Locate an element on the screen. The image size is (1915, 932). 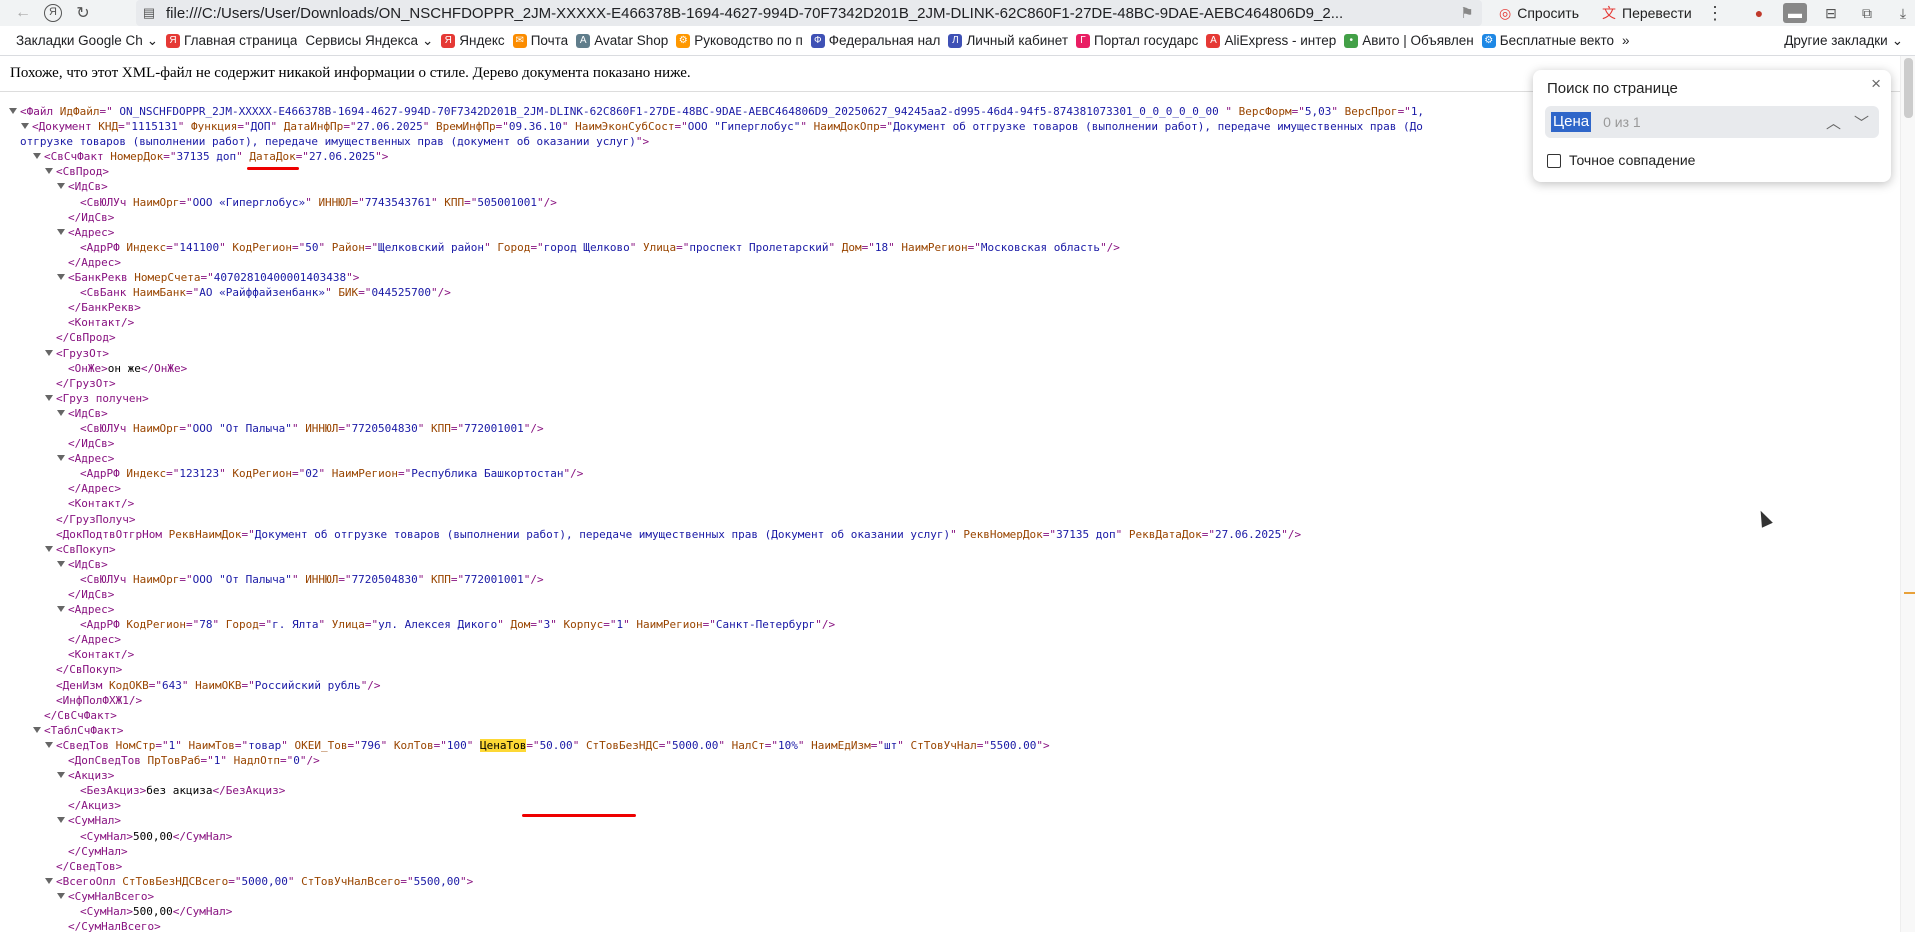
xml-token: 27.06.2025 is located at coordinates (342, 157).